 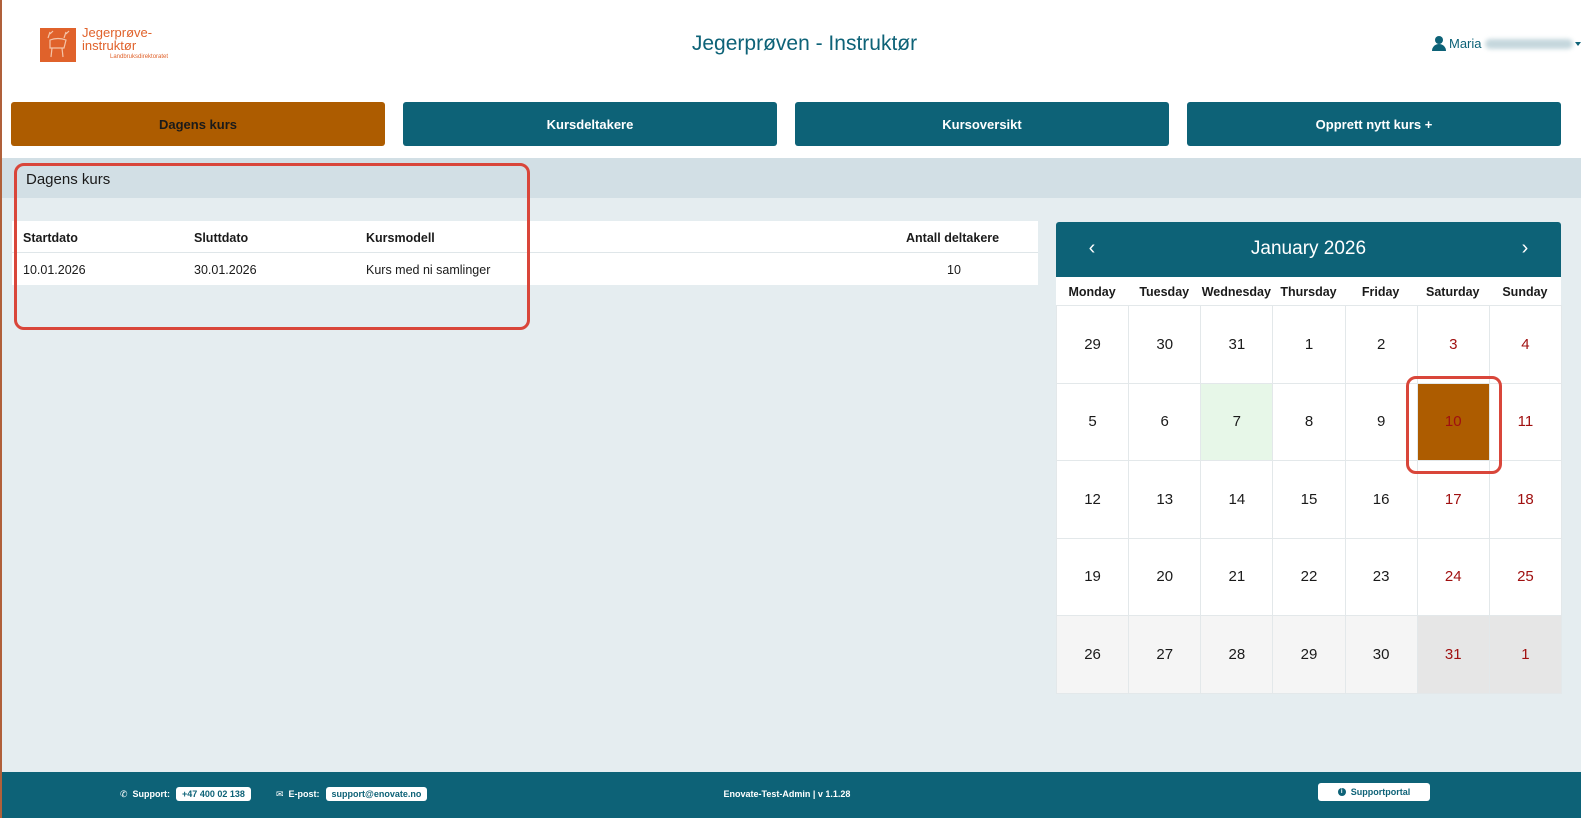 I want to click on weekday-sunday: Sunday, so click(x=1525, y=292).